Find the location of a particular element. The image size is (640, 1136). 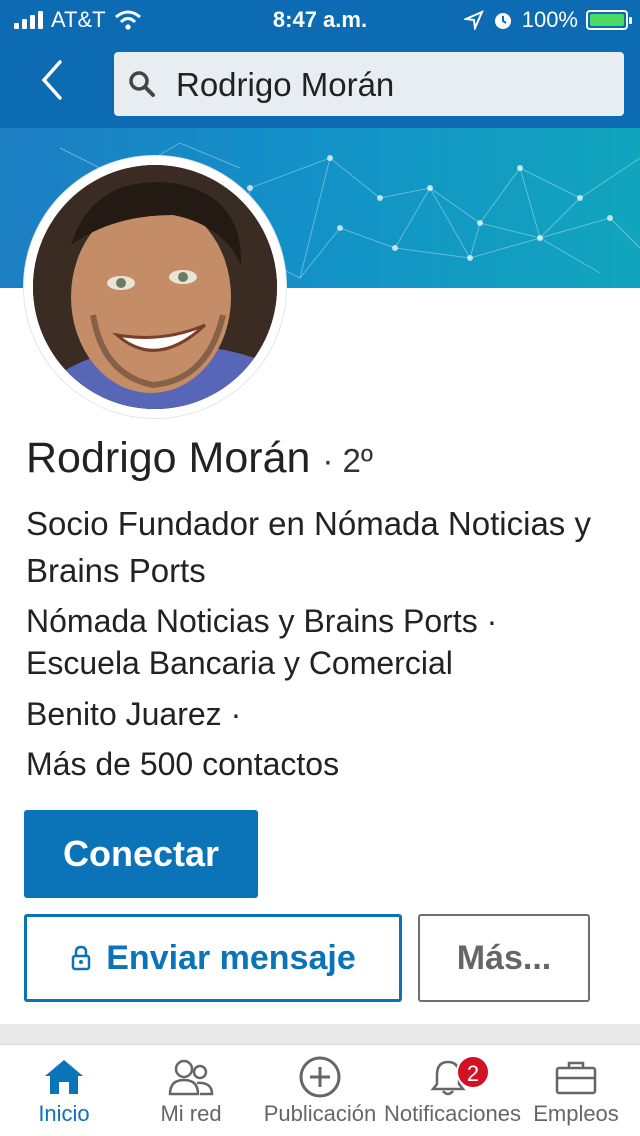

back-button is located at coordinates (60, 84).